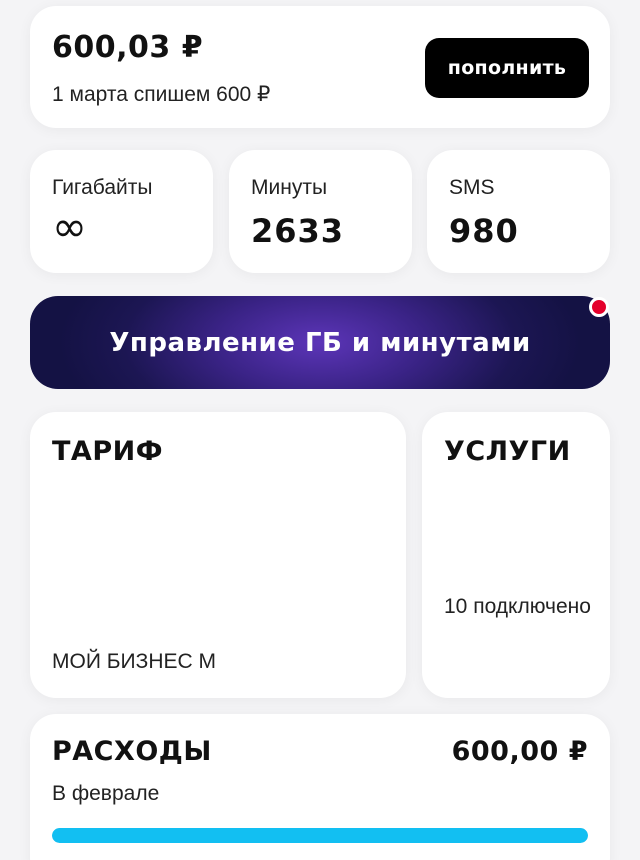 This screenshot has width=640, height=860. What do you see at coordinates (132, 751) in the screenshot?
I see `expenses-title: РАСХОДЫ` at bounding box center [132, 751].